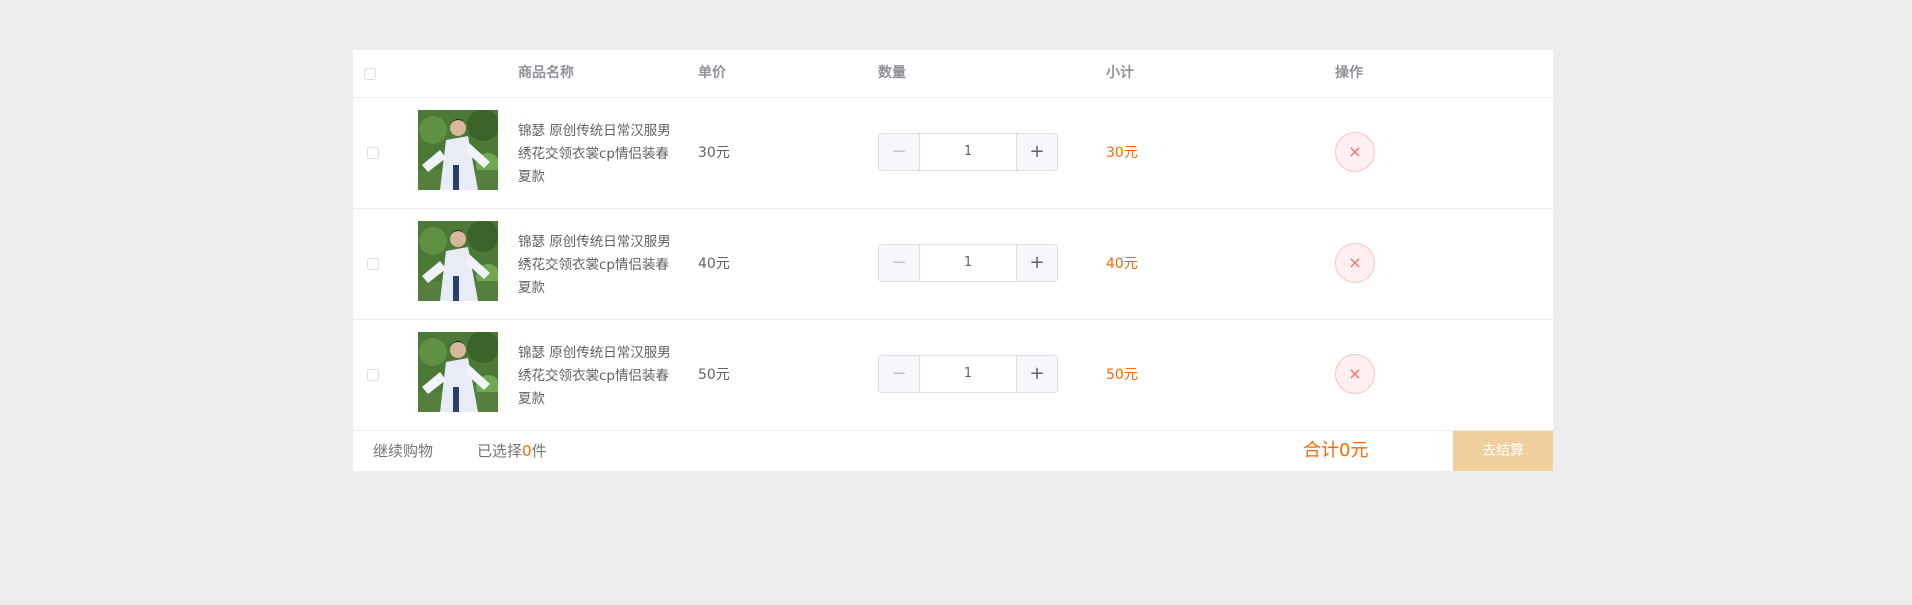  What do you see at coordinates (370, 74) in the screenshot?
I see `select-all-checkbox` at bounding box center [370, 74].